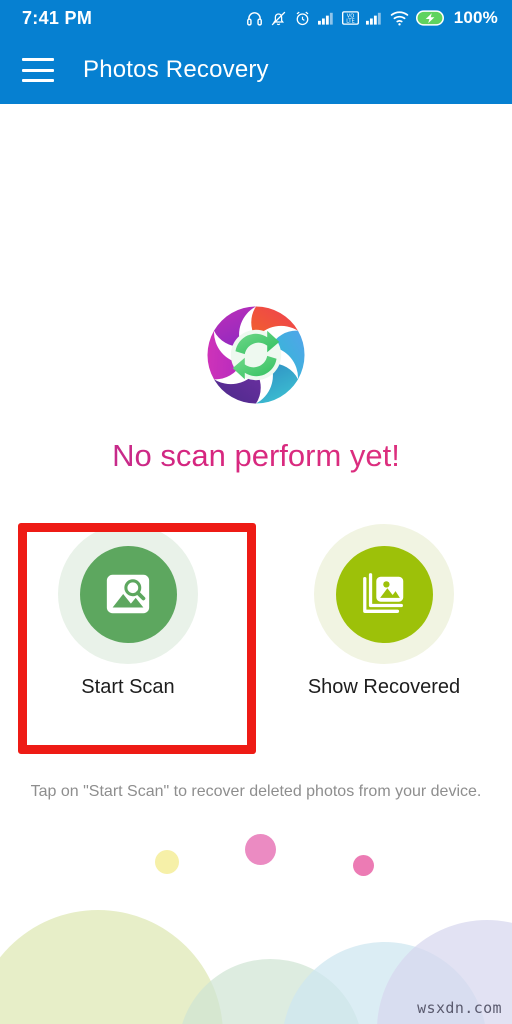 The height and width of the screenshot is (1024, 512). I want to click on wifi-icon, so click(399, 18).